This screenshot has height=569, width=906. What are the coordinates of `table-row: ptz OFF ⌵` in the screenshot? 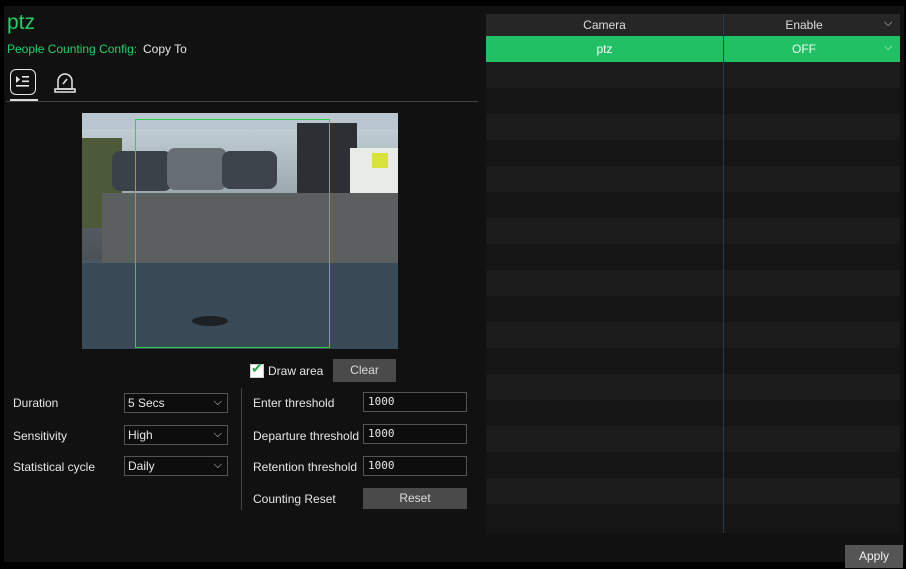 It's located at (693, 49).